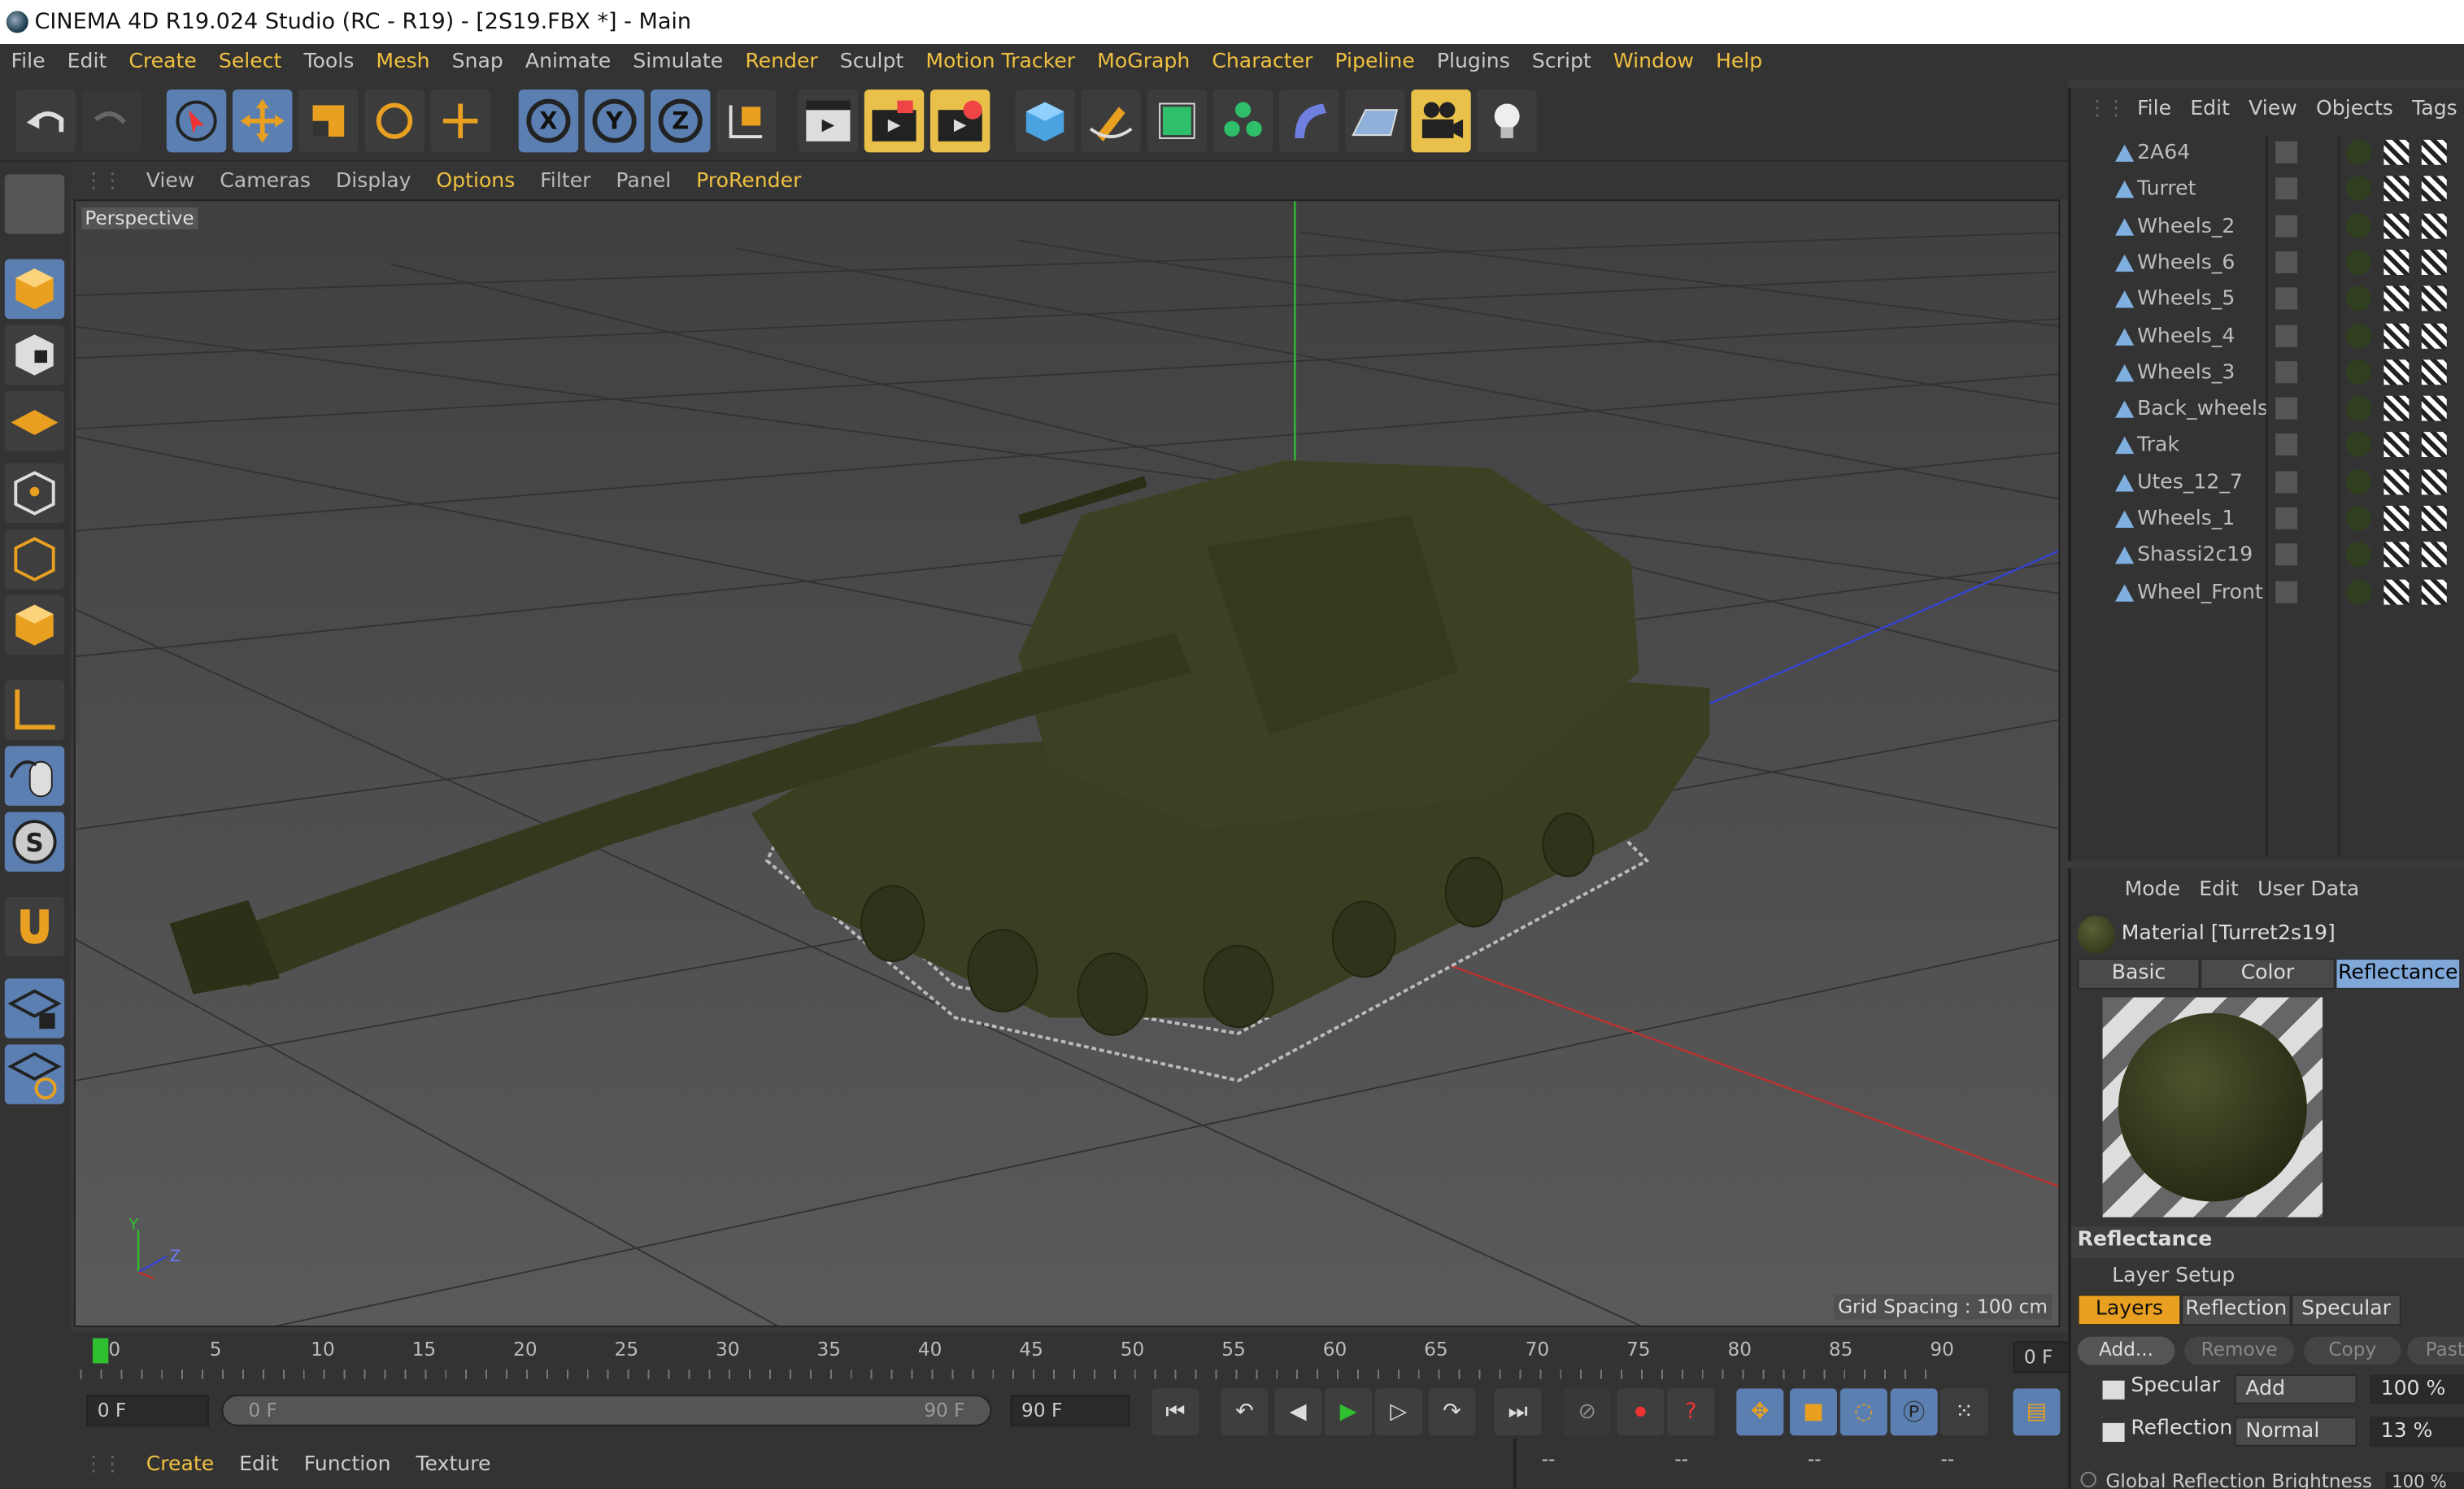 Image resolution: width=2464 pixels, height=1489 pixels. Describe the element at coordinates (34, 420) in the screenshot. I see `workplane-mode-button` at that location.